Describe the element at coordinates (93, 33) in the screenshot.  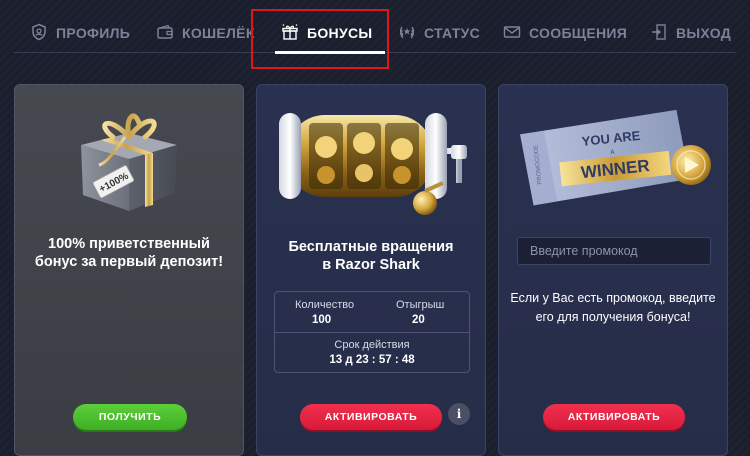
I see `nav-label-profile: ПРОФИЛЬ` at that location.